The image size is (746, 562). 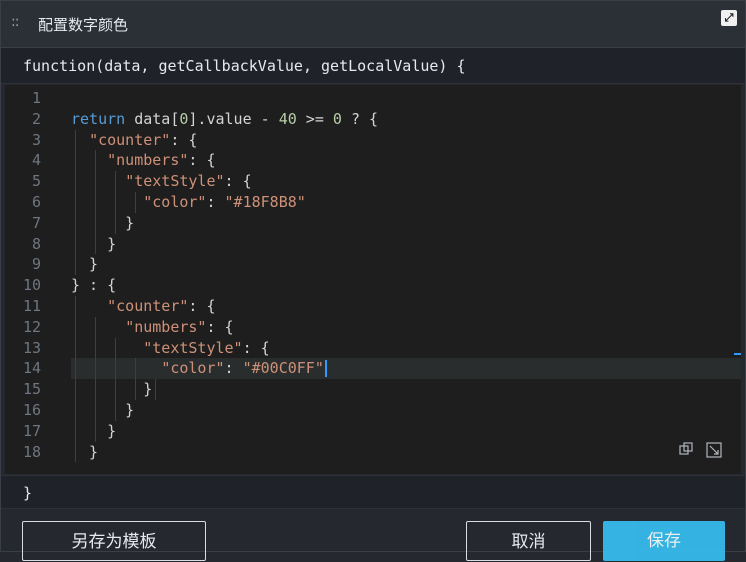 I want to click on line-number: 12, so click(x=31, y=326).